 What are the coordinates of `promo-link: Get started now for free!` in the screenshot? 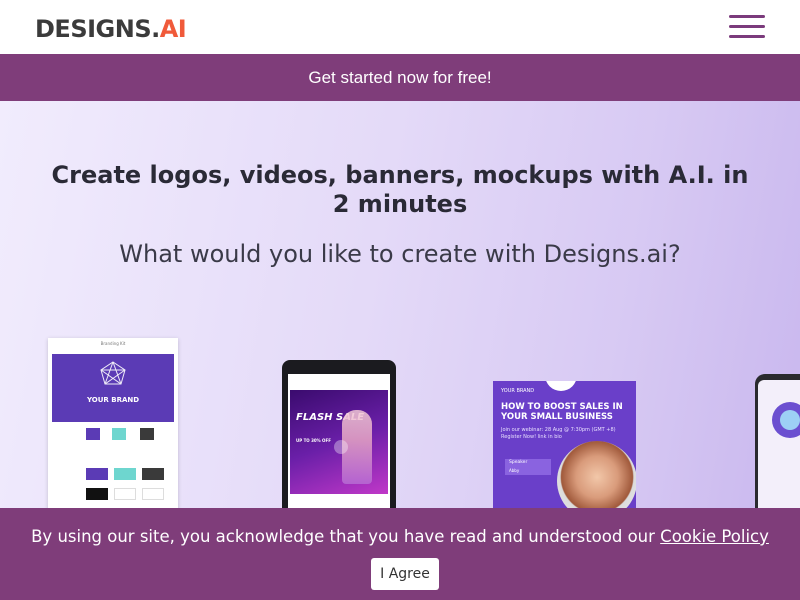 It's located at (399, 77).